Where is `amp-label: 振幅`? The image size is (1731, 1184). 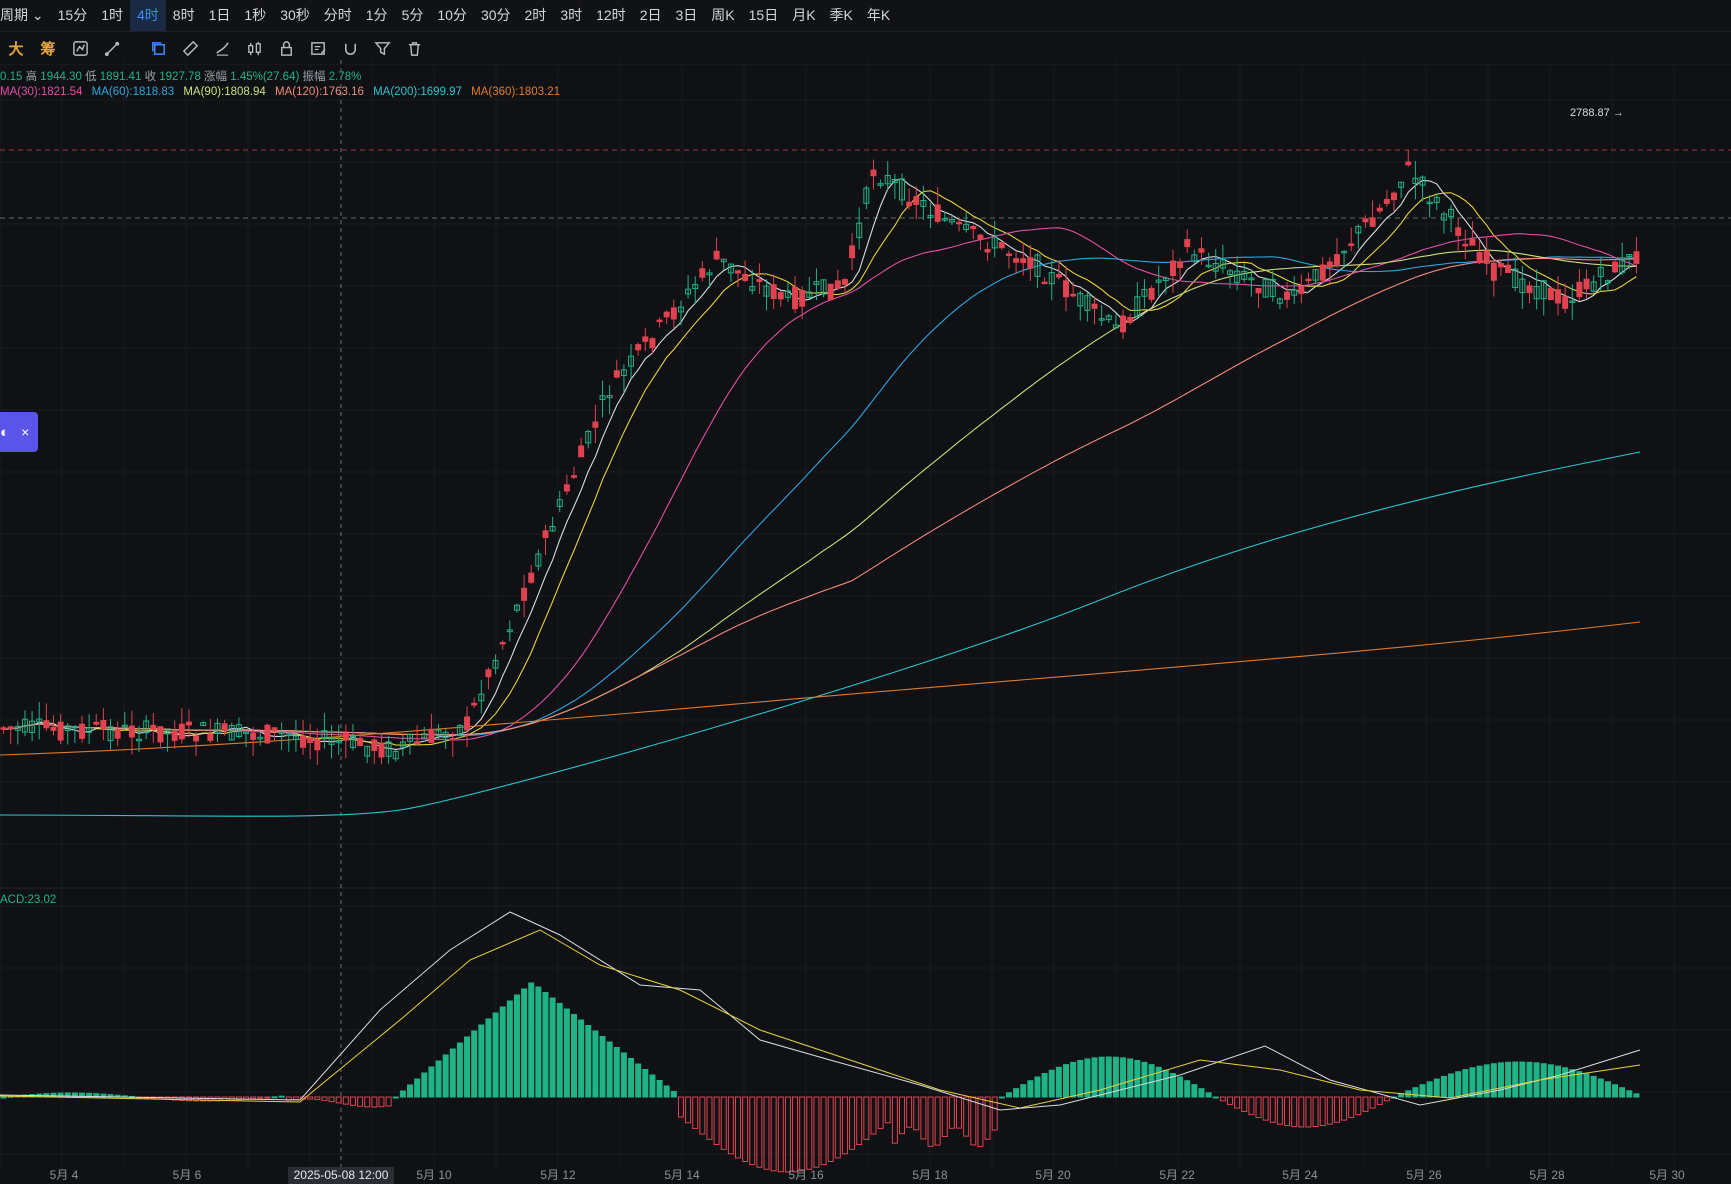 amp-label: 振幅 is located at coordinates (314, 77).